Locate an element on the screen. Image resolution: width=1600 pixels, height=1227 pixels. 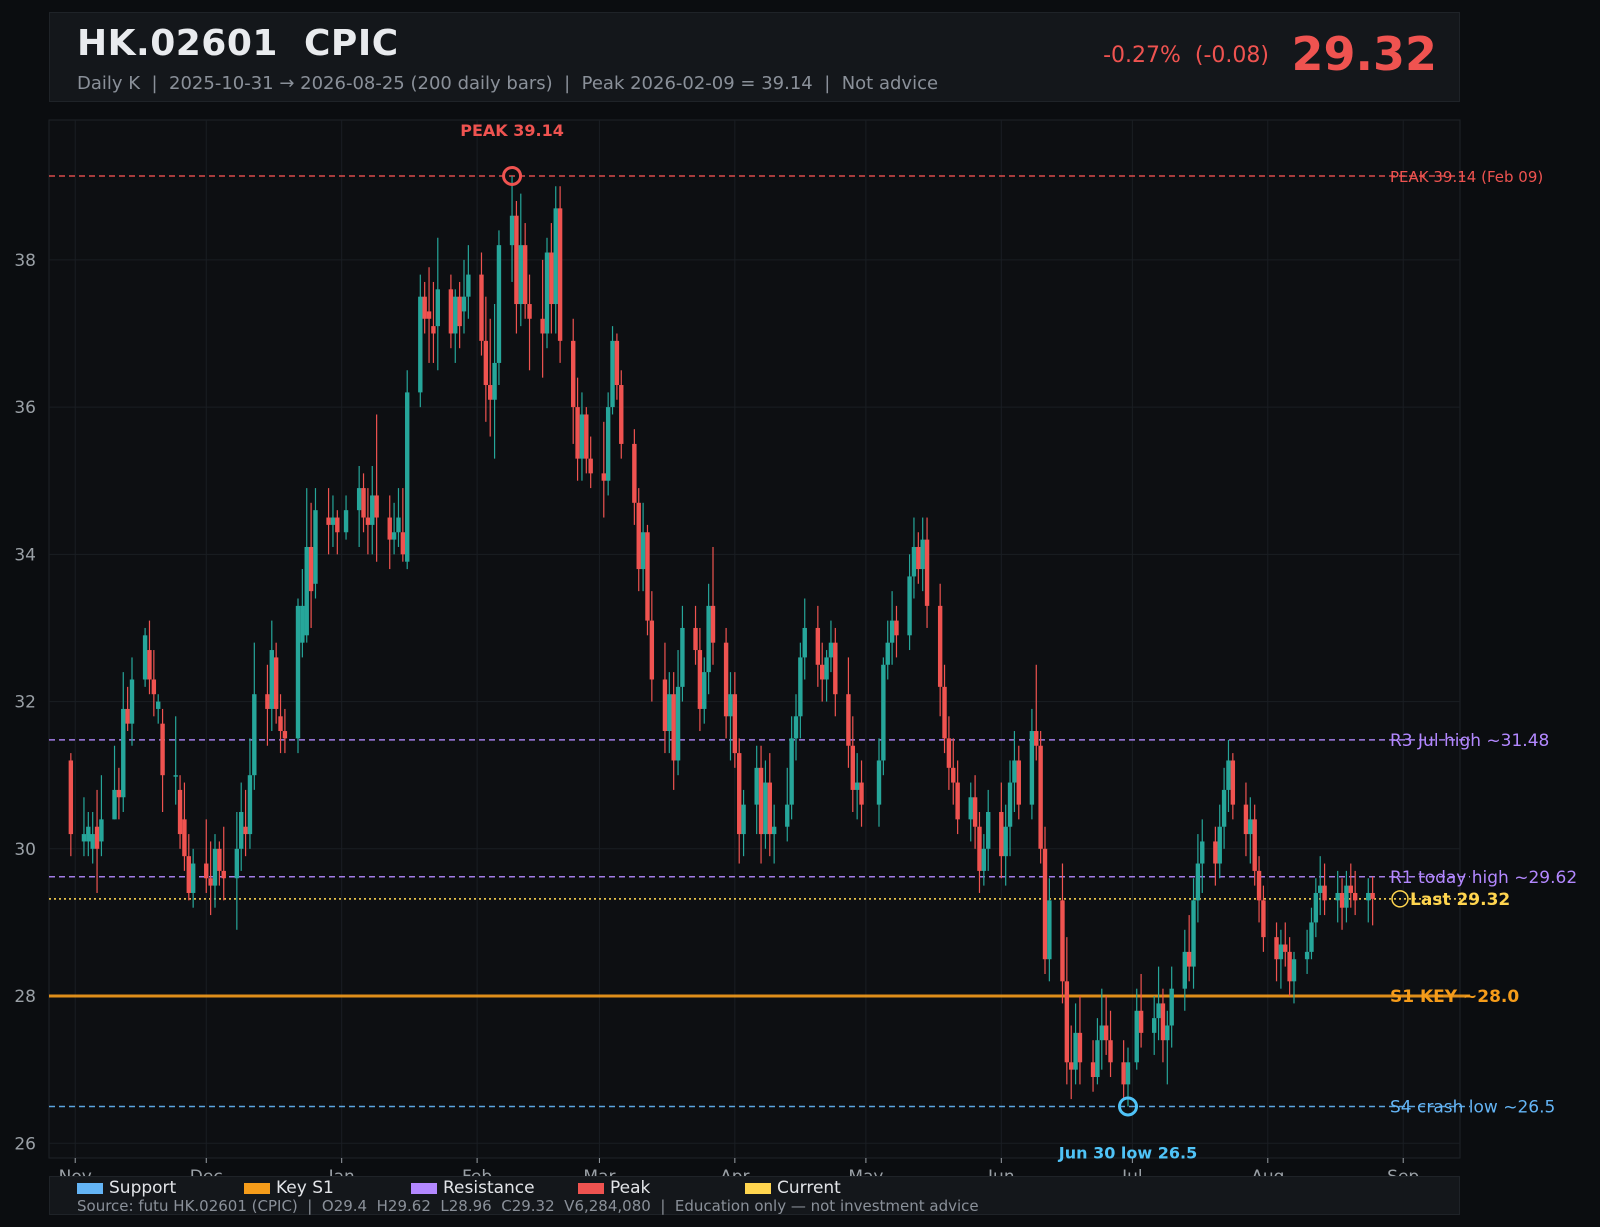
x-tick-label: Jul is located at coordinates (1132, 1171).